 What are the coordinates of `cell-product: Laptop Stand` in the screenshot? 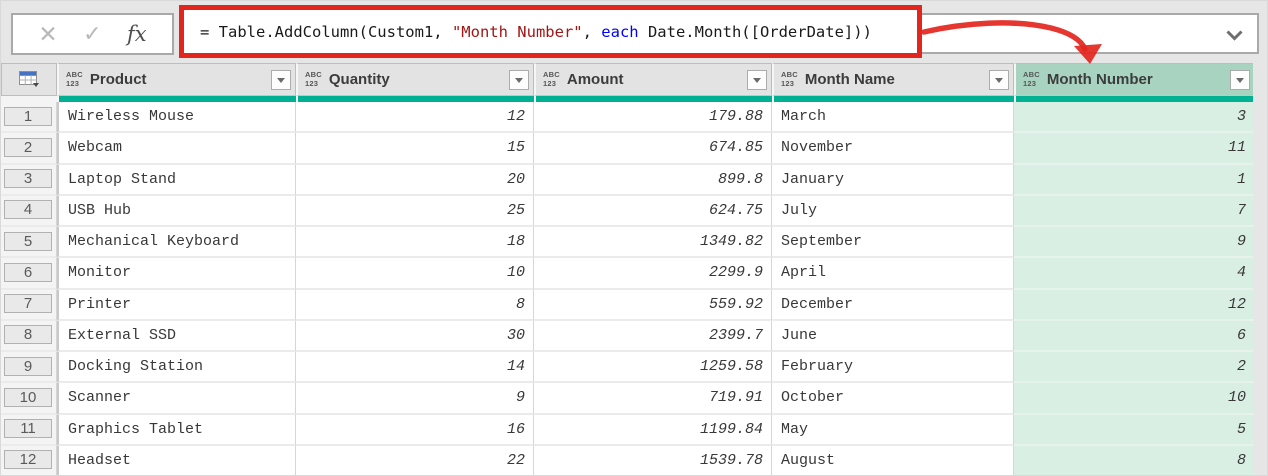 It's located at (176, 180).